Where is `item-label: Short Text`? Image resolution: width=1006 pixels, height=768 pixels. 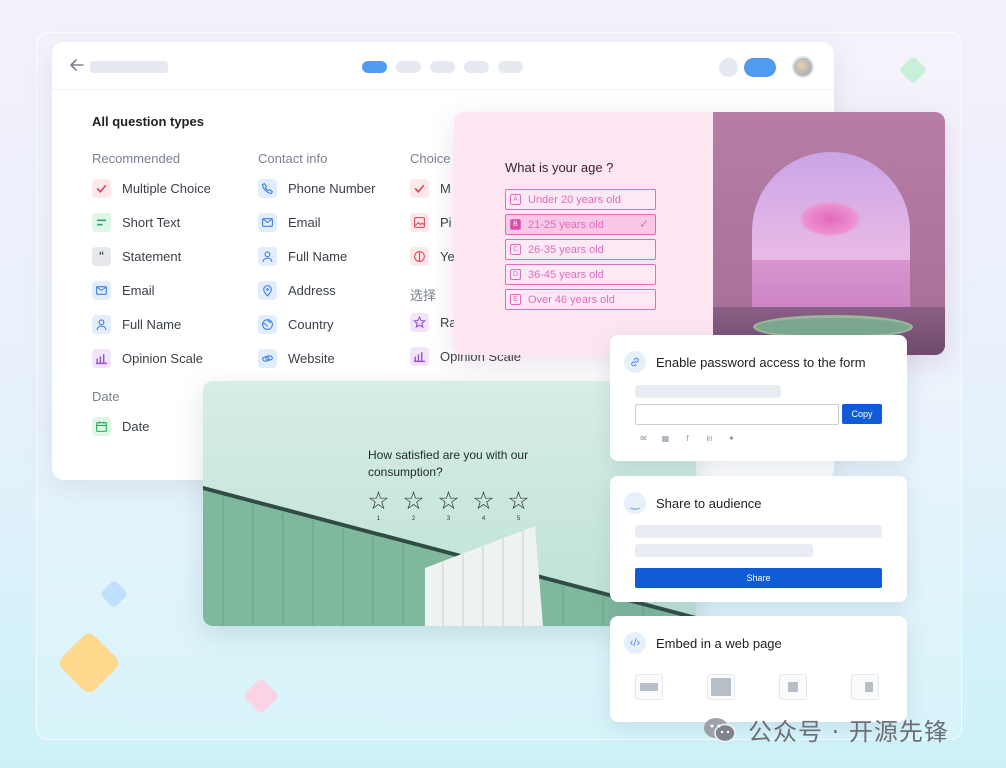 item-label: Short Text is located at coordinates (151, 222).